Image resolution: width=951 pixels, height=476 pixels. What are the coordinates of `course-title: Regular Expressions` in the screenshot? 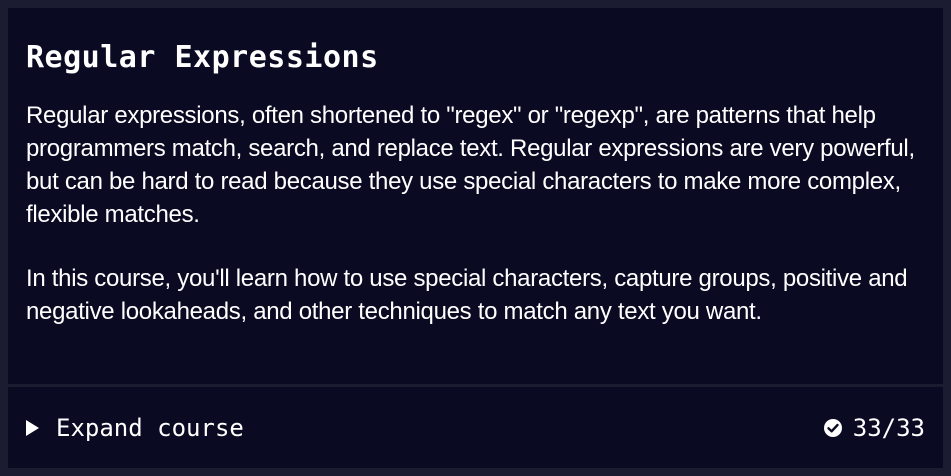 It's located at (202, 57).